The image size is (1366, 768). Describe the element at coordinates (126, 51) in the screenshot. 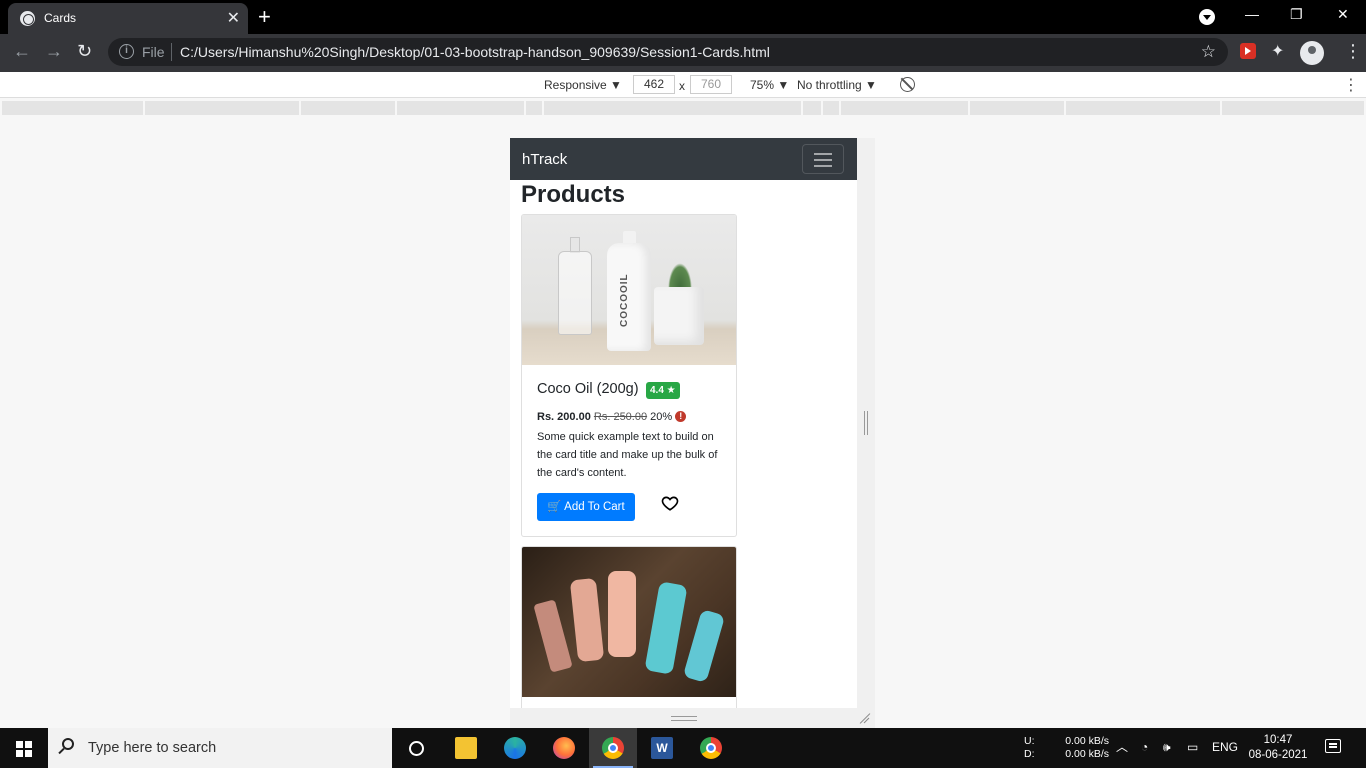

I see `info-icon: i` at that location.